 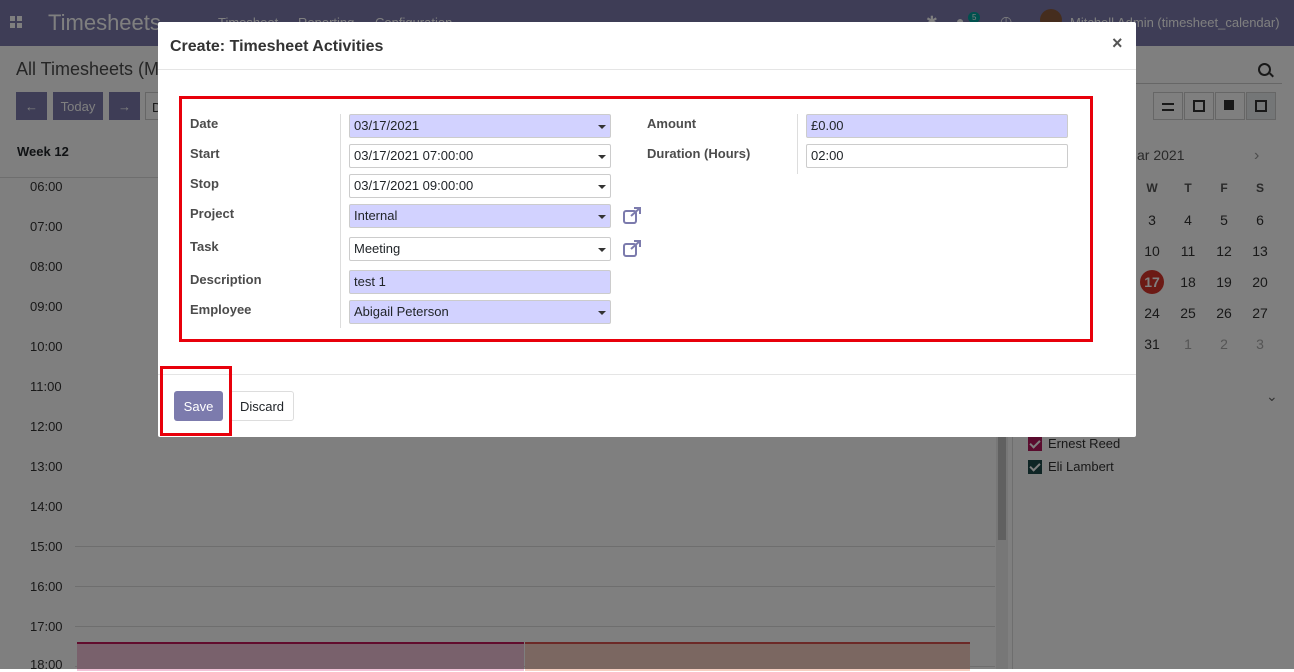 What do you see at coordinates (262, 406) in the screenshot?
I see `discard-button: Discard` at bounding box center [262, 406].